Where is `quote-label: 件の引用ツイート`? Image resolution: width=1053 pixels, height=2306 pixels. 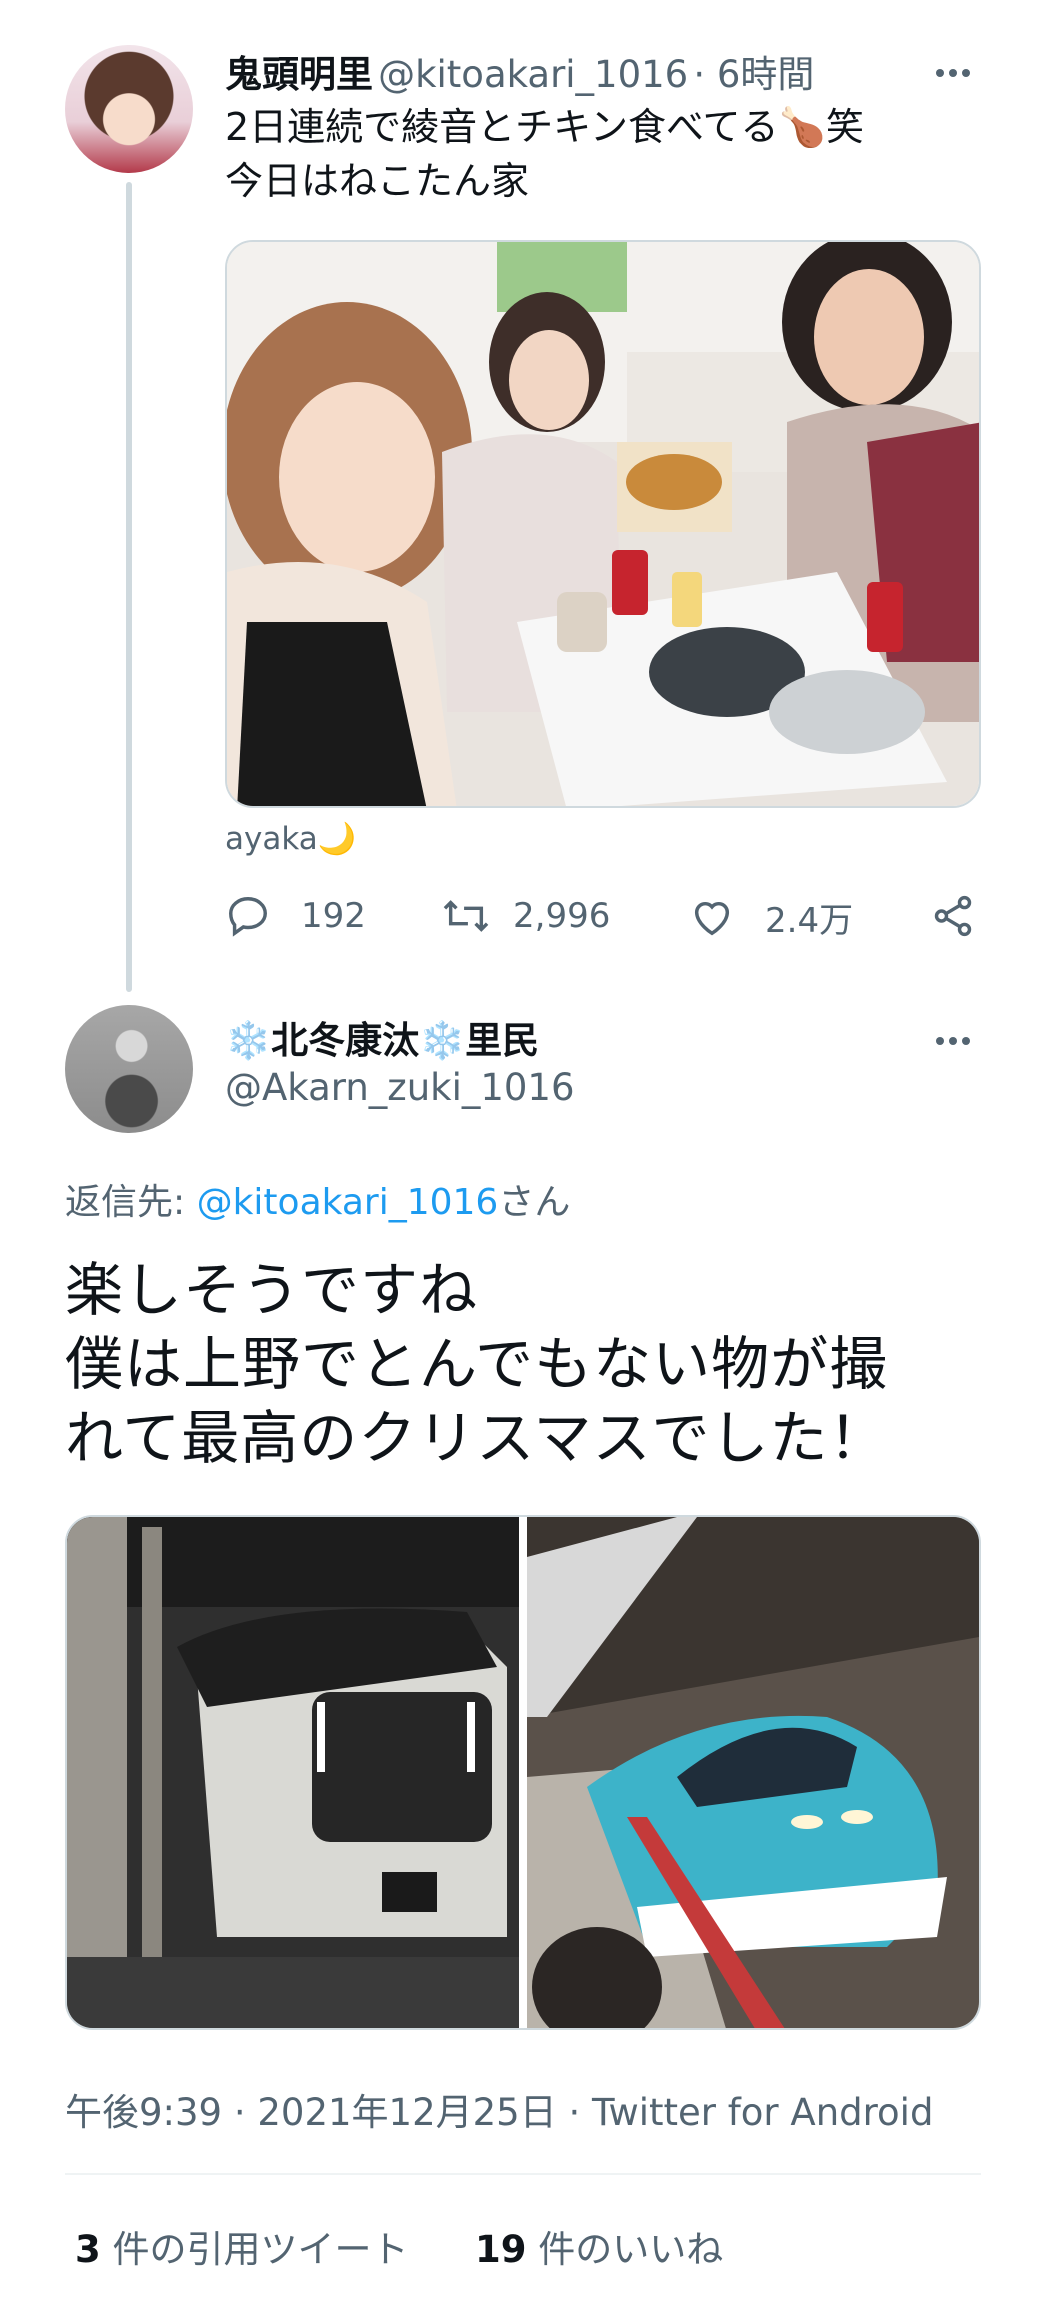 quote-label: 件の引用ツイート is located at coordinates (254, 2249).